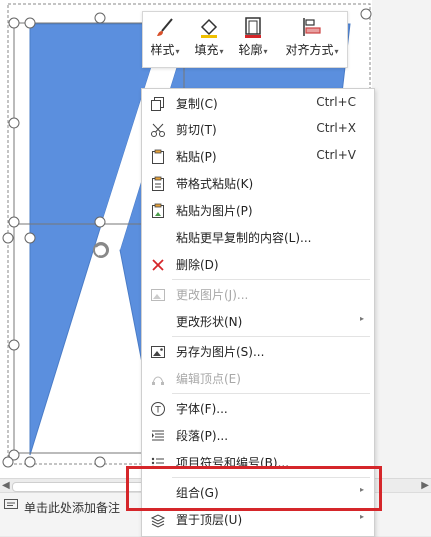 This screenshot has width=431, height=537. Describe the element at coordinates (158, 521) in the screenshot. I see `bring-front-icon` at that location.